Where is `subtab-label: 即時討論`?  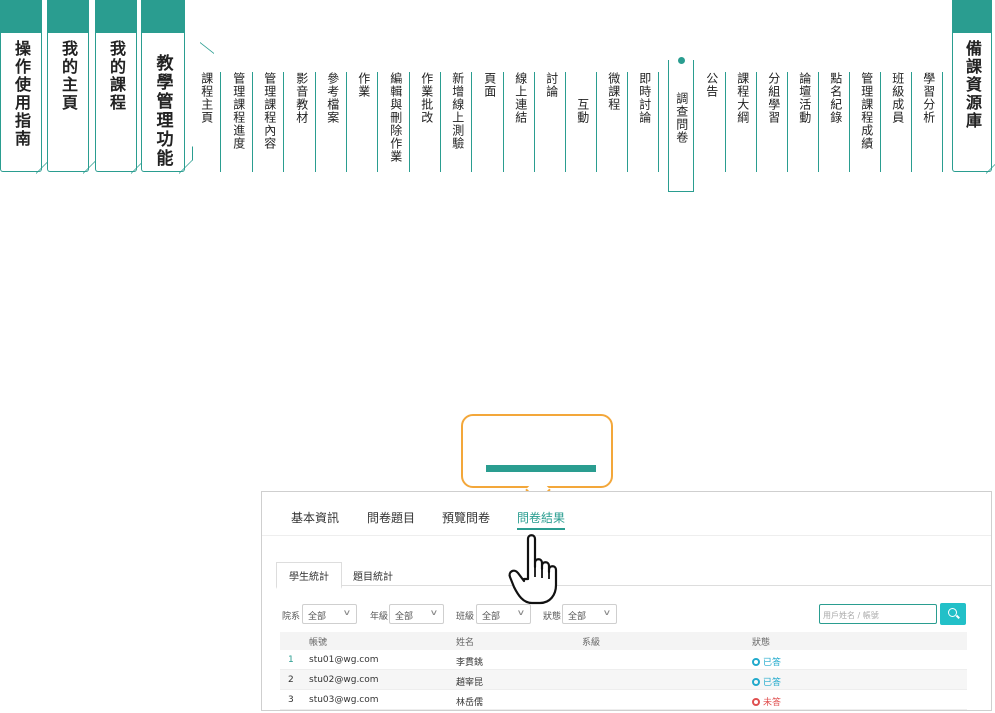 subtab-label: 即時討論 is located at coordinates (644, 98).